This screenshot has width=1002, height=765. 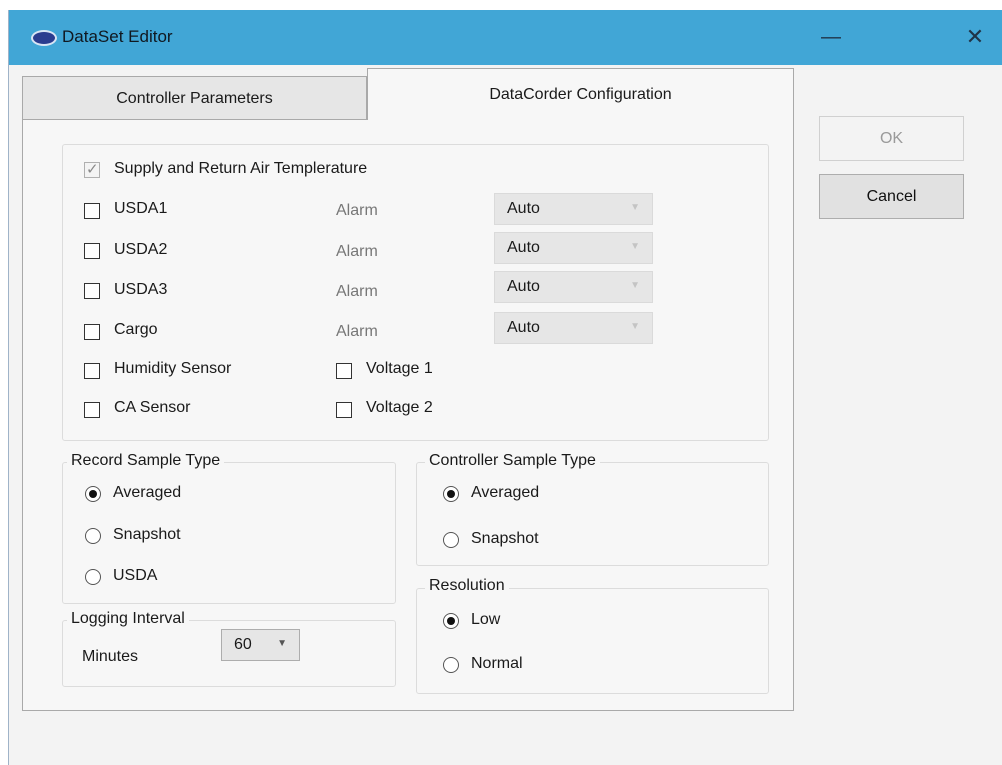 I want to click on logging-interval-title: Logging Interval, so click(x=128, y=619).